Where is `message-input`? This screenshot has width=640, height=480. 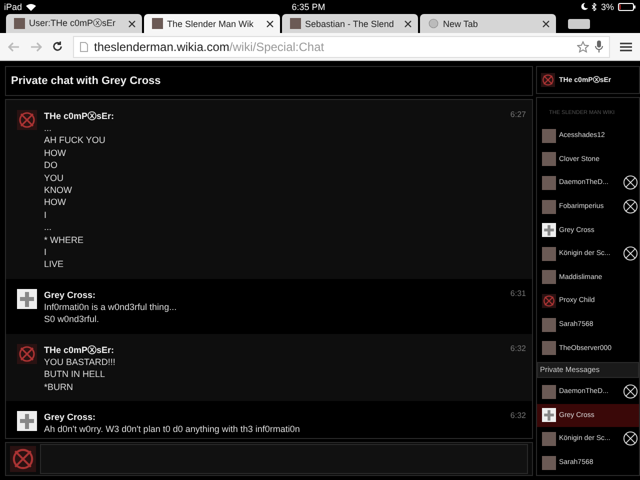 message-input is located at coordinates (284, 459).